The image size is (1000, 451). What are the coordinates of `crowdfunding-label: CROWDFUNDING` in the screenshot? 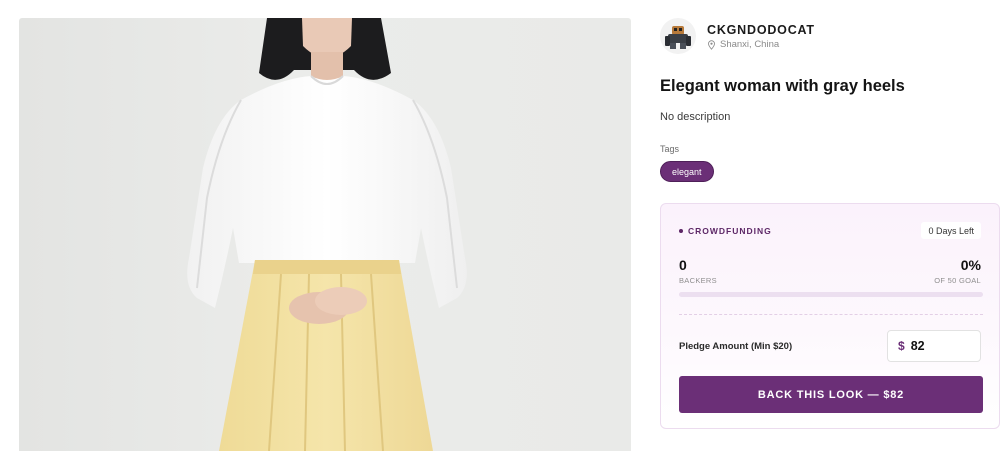 It's located at (725, 231).